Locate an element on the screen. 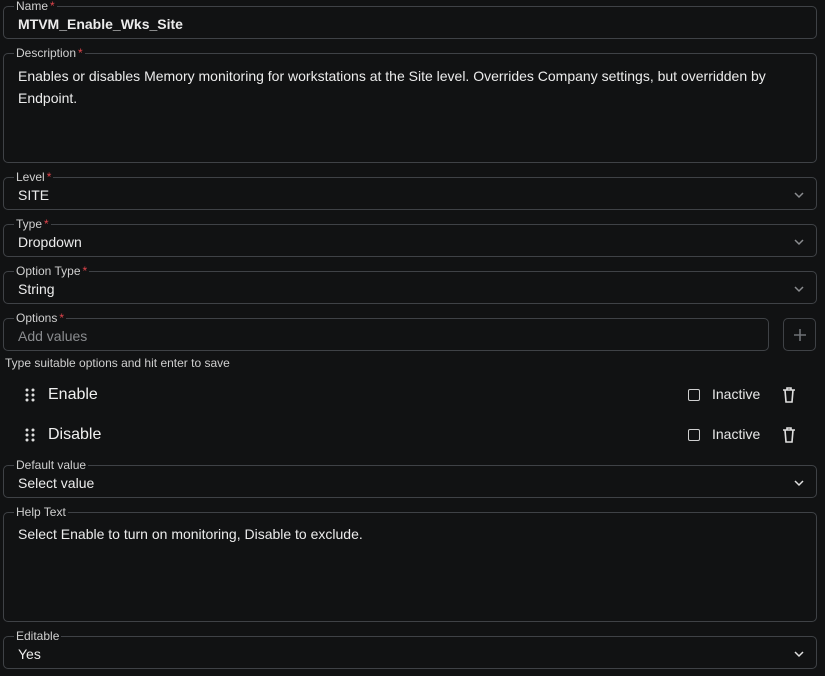 Image resolution: width=825 pixels, height=676 pixels. options-input: Options * Add values is located at coordinates (386, 331).